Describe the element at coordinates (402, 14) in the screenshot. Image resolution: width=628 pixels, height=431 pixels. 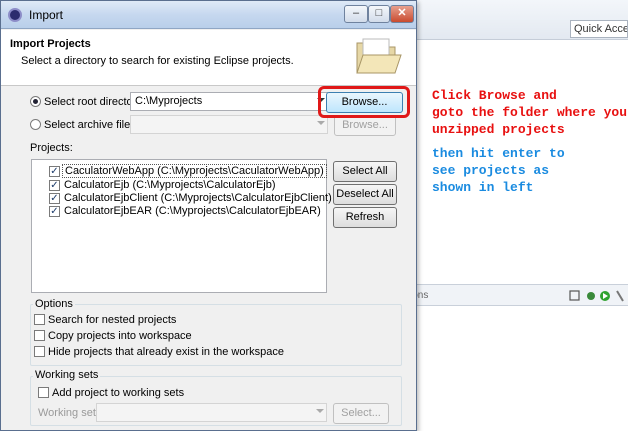
I see `close-button: ✕` at that location.